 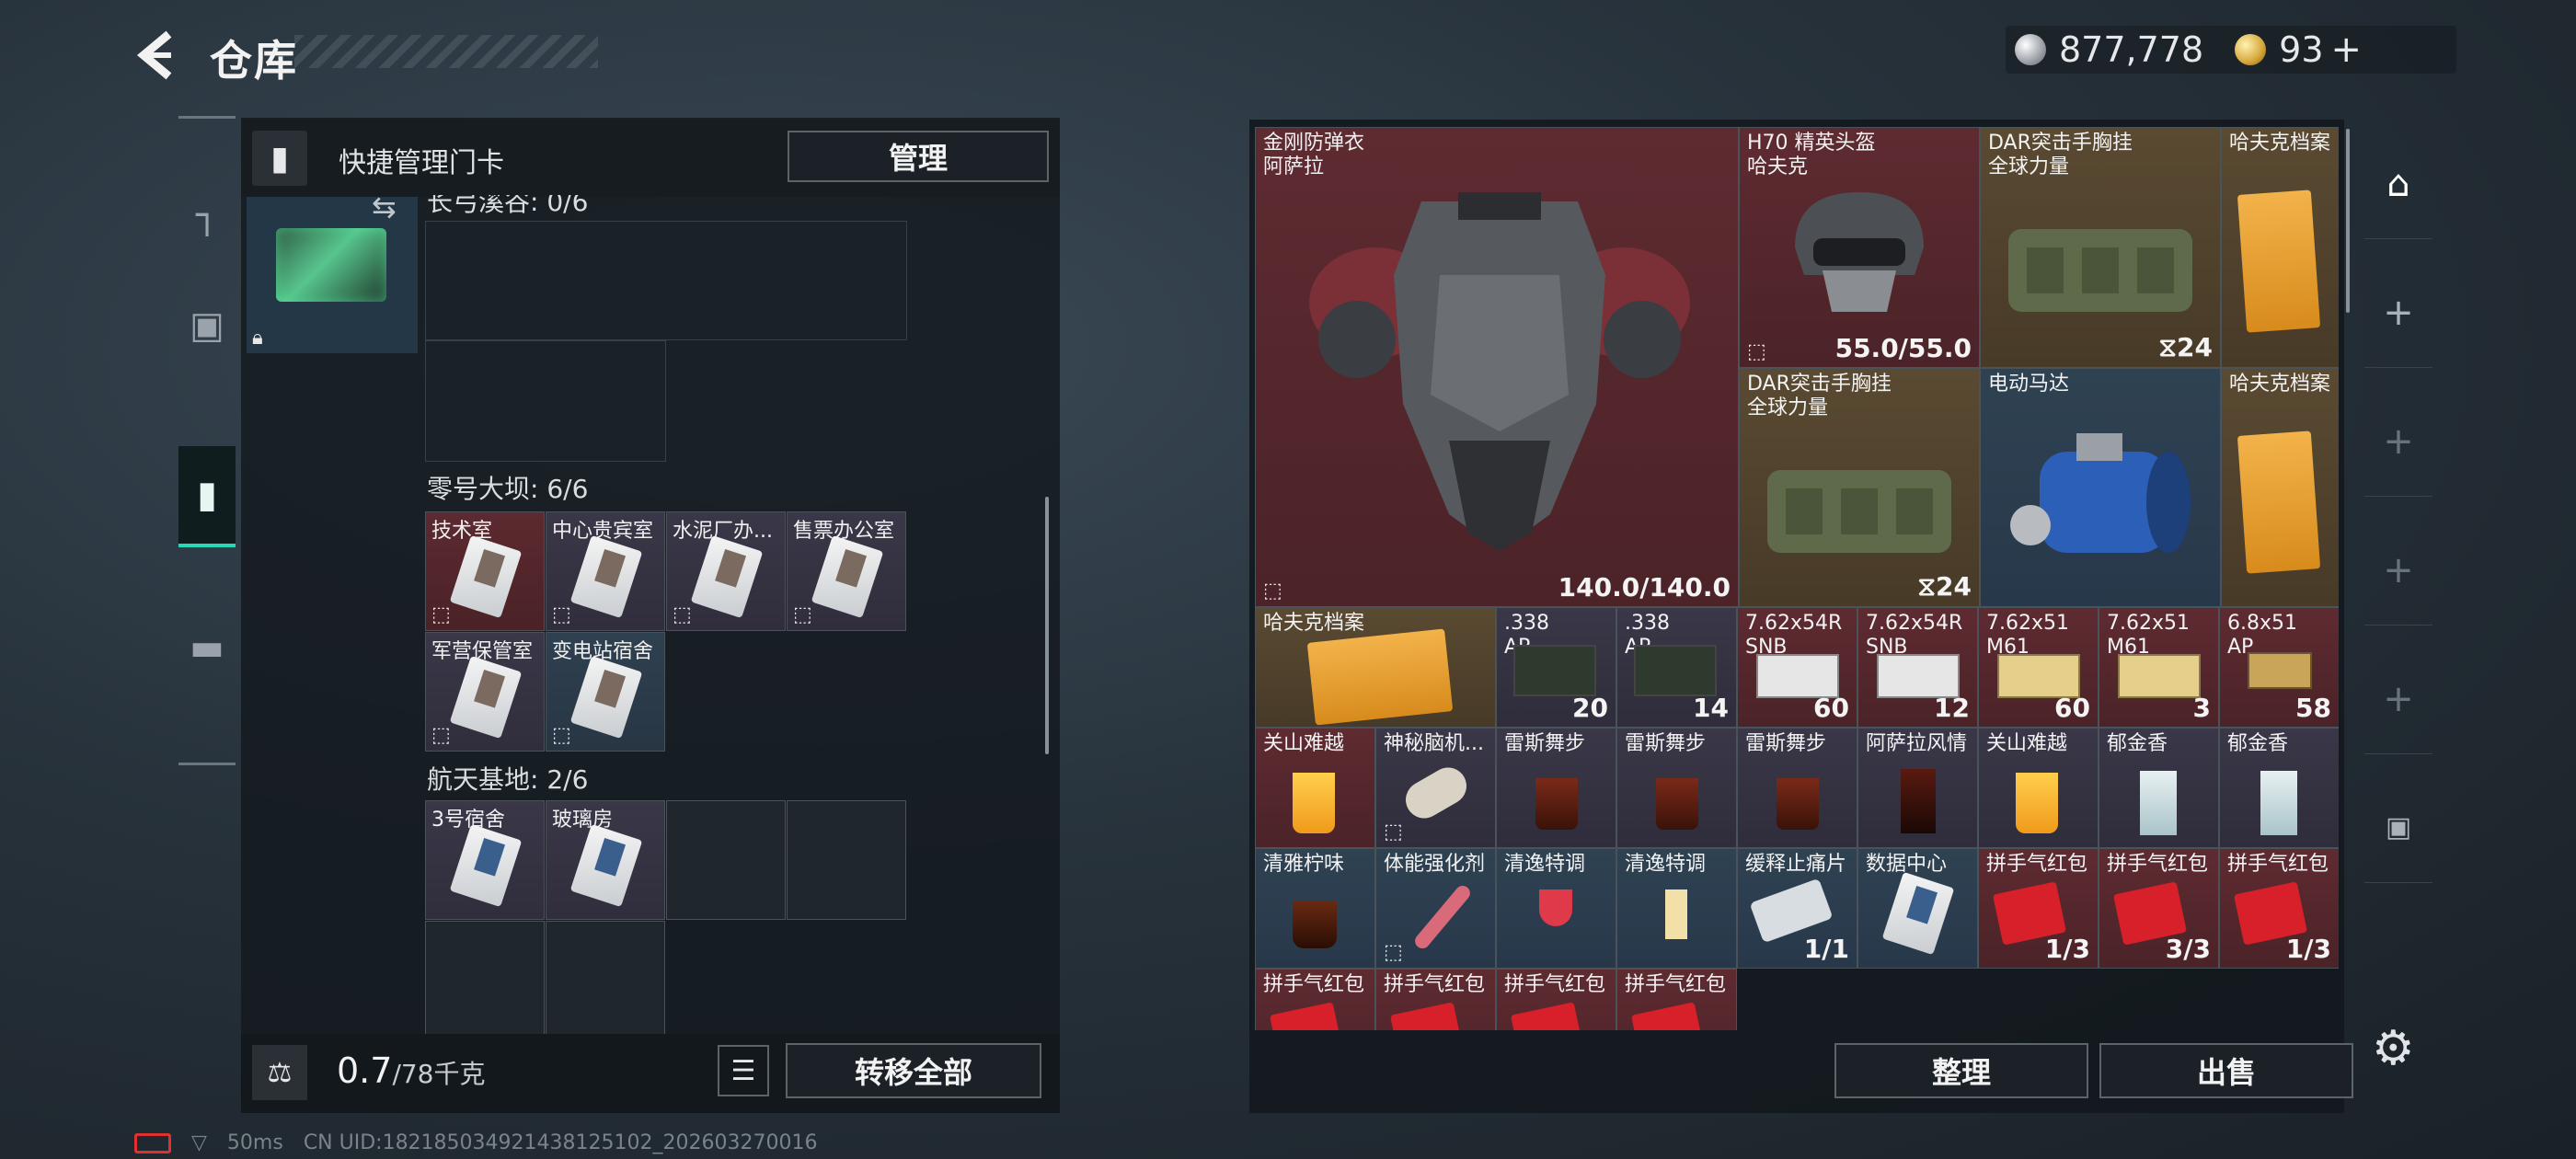 I want to click on manage-button: 管理, so click(x=918, y=156).